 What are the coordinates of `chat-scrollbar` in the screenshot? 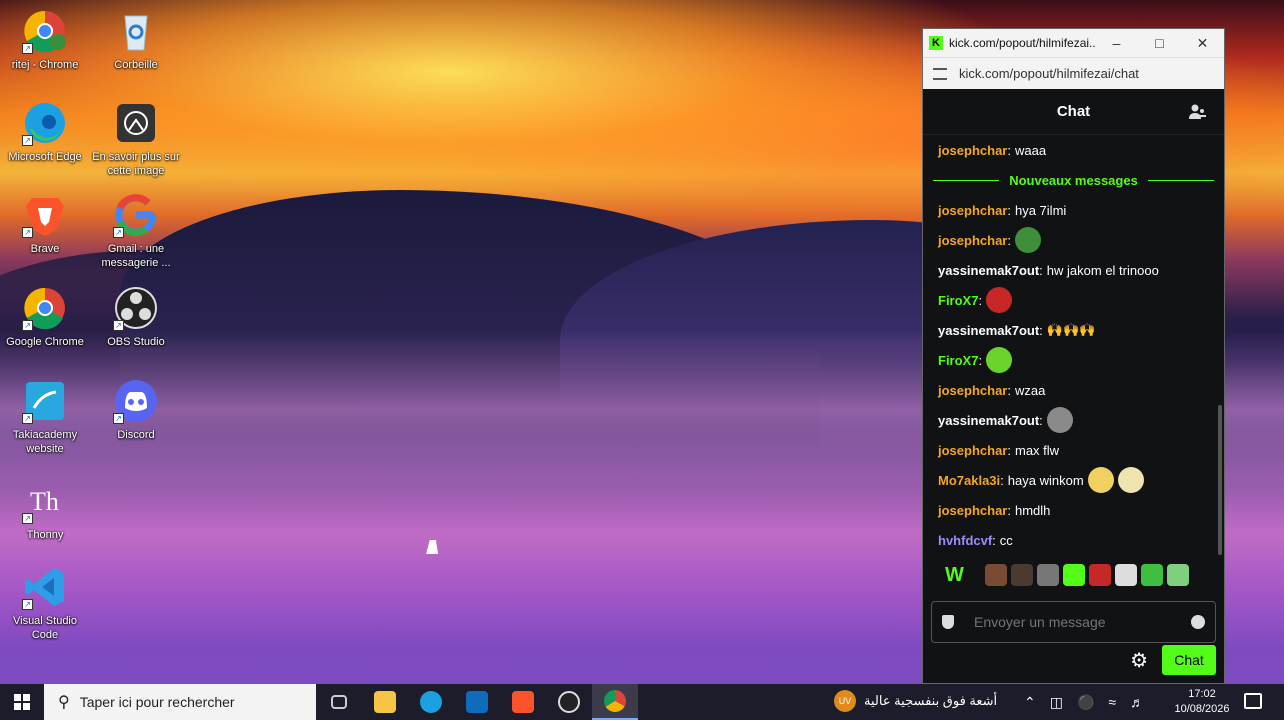 It's located at (1220, 480).